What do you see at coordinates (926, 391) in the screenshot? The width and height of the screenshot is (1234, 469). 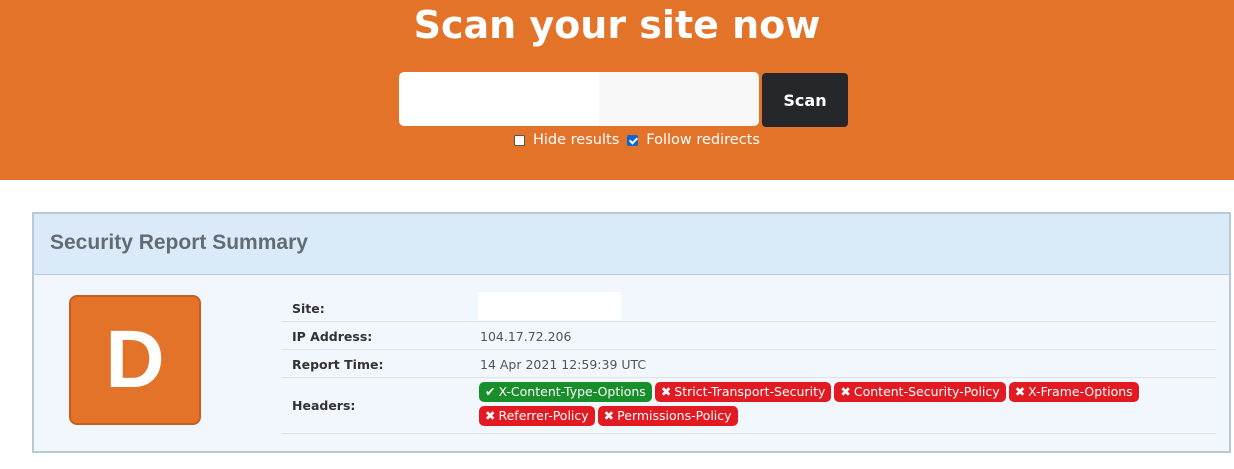 I see `header-badge-label: Content-Security-Policy` at bounding box center [926, 391].